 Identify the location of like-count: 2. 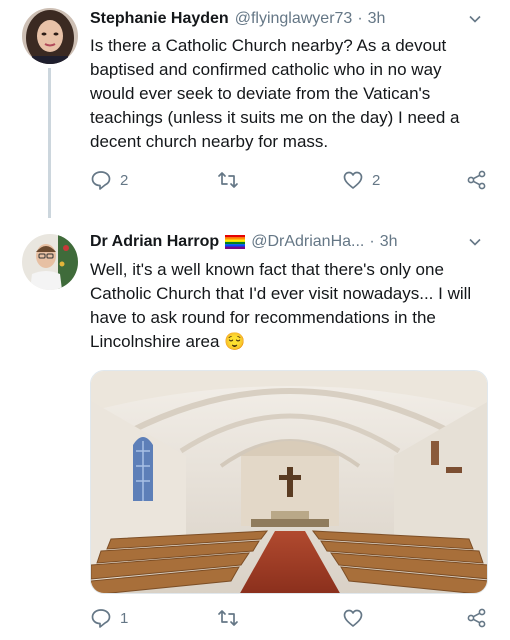
(376, 180).